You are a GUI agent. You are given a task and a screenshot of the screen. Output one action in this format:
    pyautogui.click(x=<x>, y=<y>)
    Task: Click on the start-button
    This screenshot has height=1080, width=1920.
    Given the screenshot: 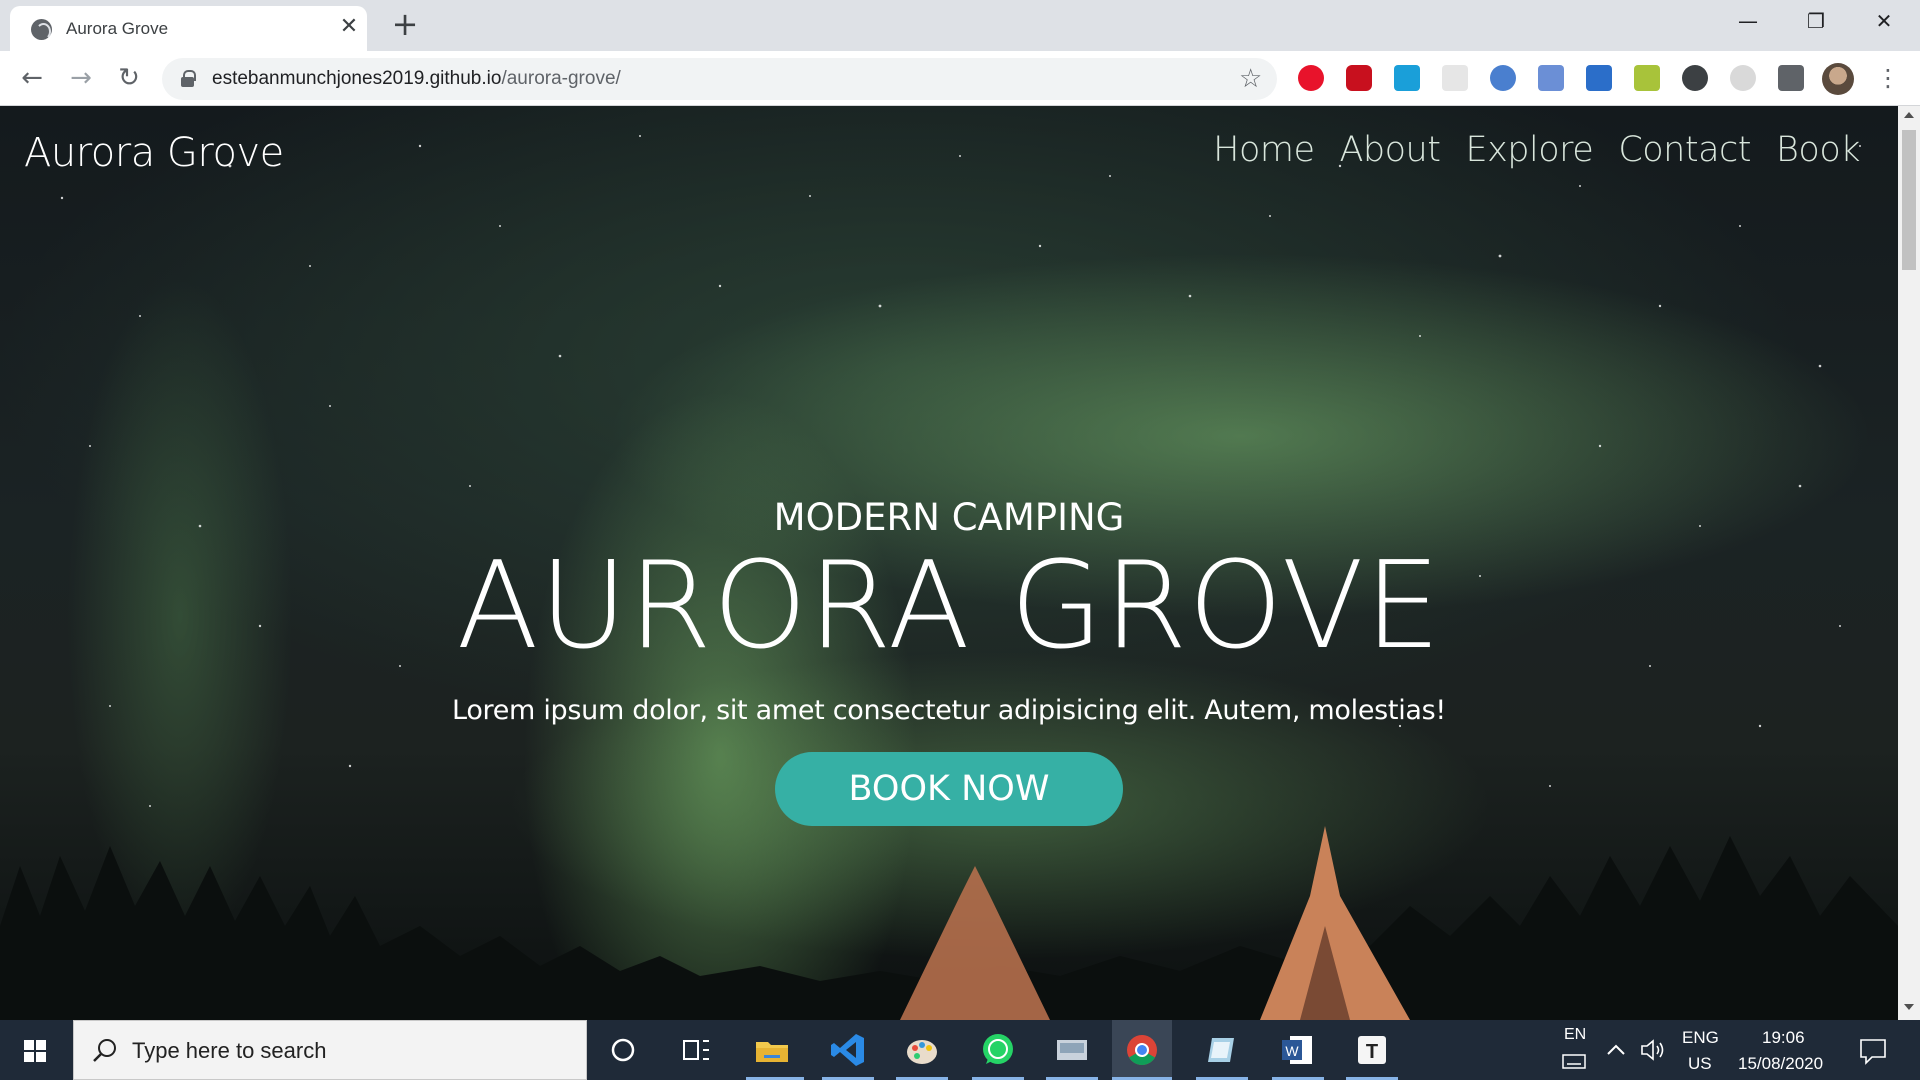 What is the action you would take?
    pyautogui.click(x=35, y=1050)
    